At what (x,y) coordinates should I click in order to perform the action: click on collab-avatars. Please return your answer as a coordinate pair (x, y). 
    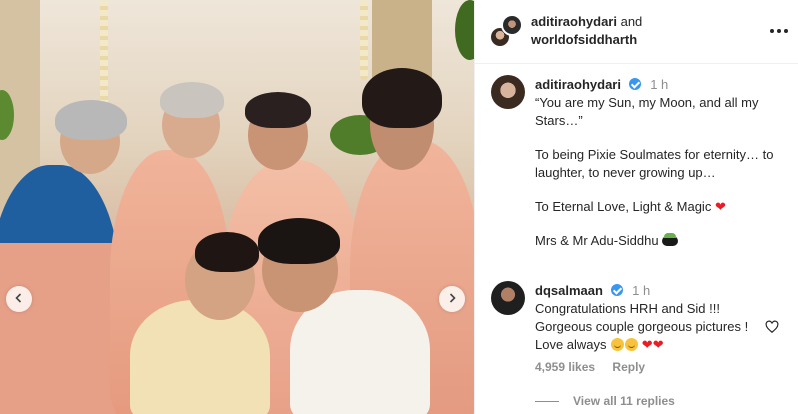
    Looking at the image, I should click on (506, 31).